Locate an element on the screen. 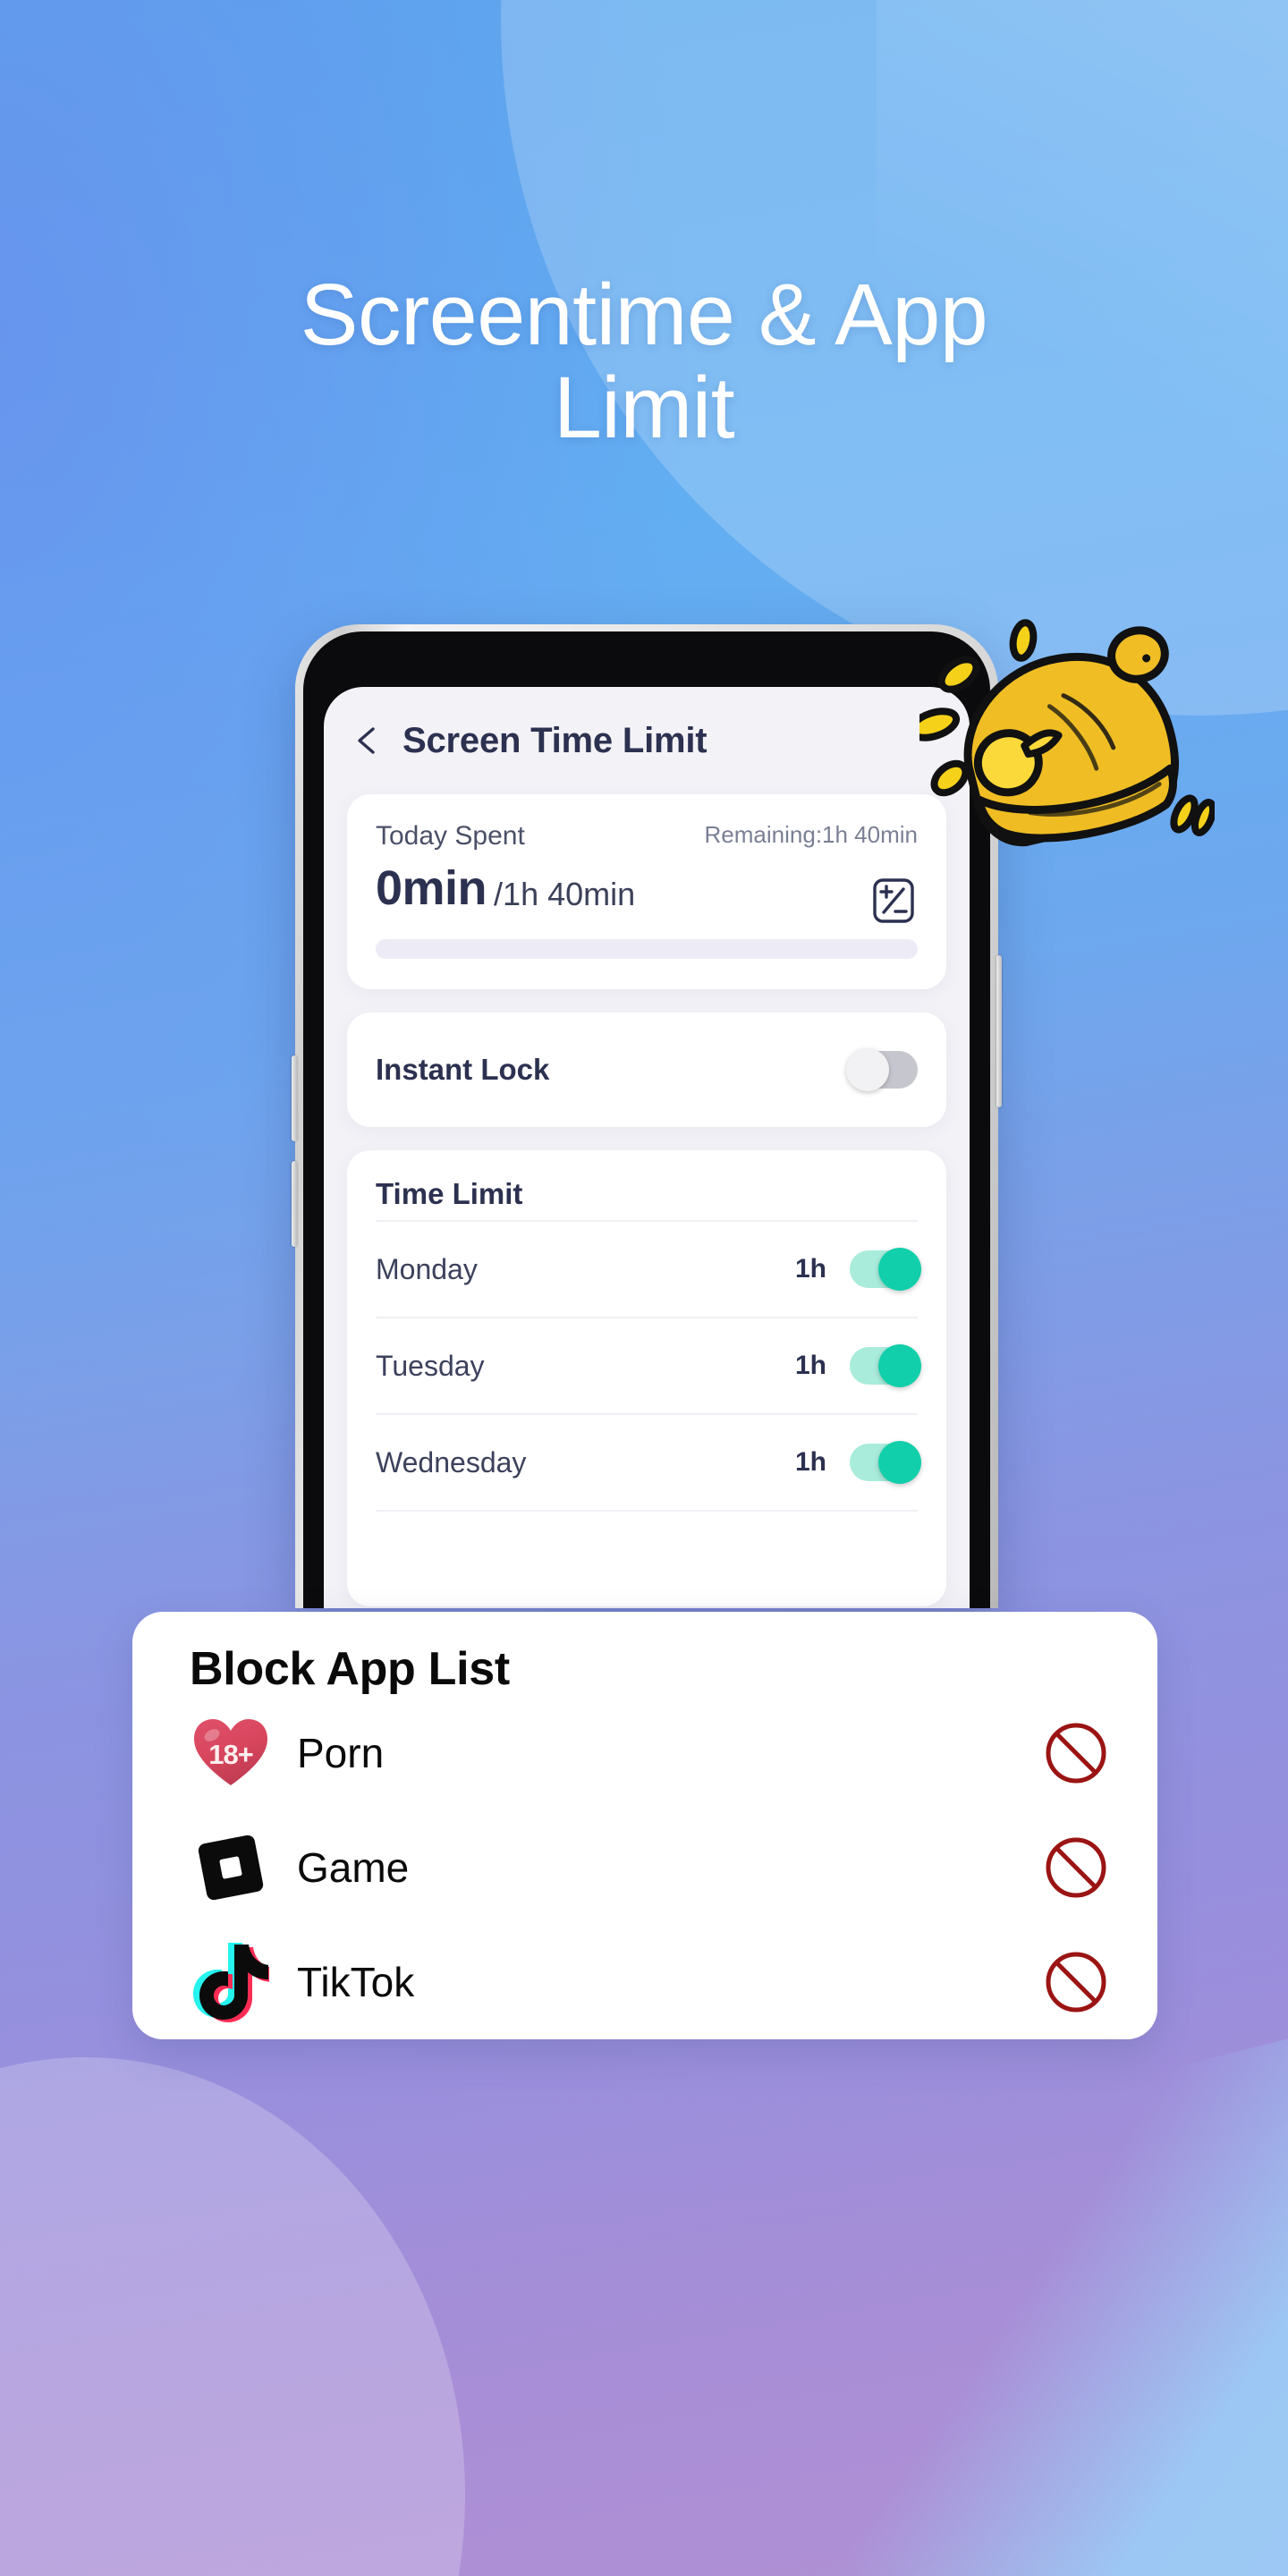  age-badge-label: 18+ is located at coordinates (231, 1754).